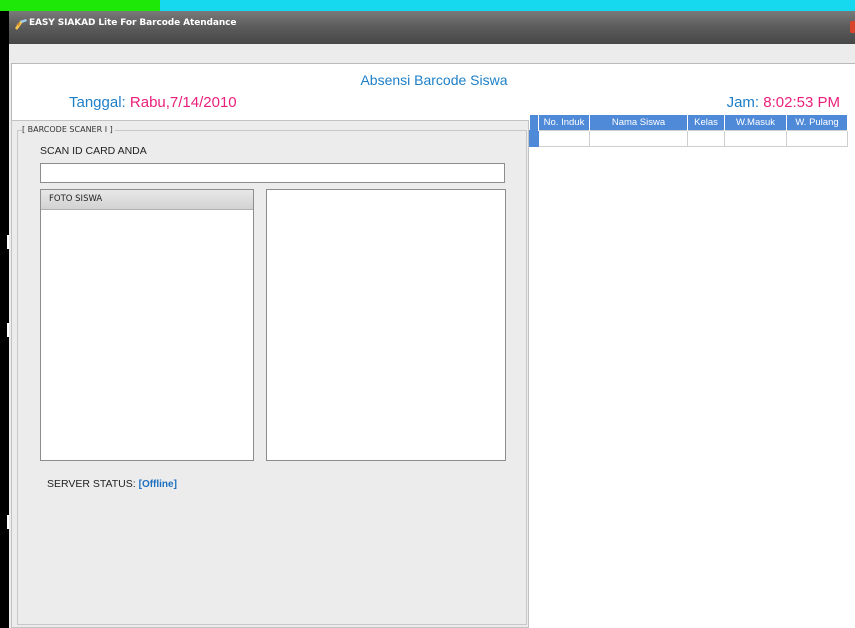 This screenshot has height=628, width=855. I want to click on scan-label: SCAN ID CARD ANDA, so click(93, 151).